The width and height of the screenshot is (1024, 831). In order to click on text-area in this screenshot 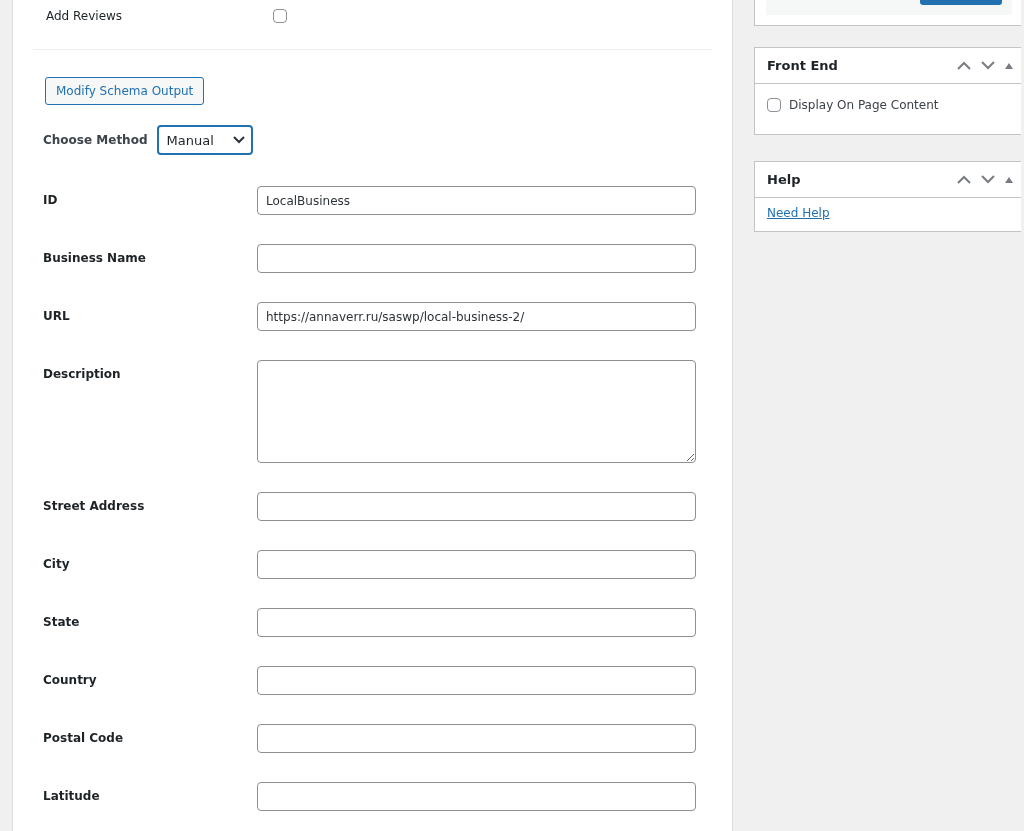, I will do `click(476, 411)`.